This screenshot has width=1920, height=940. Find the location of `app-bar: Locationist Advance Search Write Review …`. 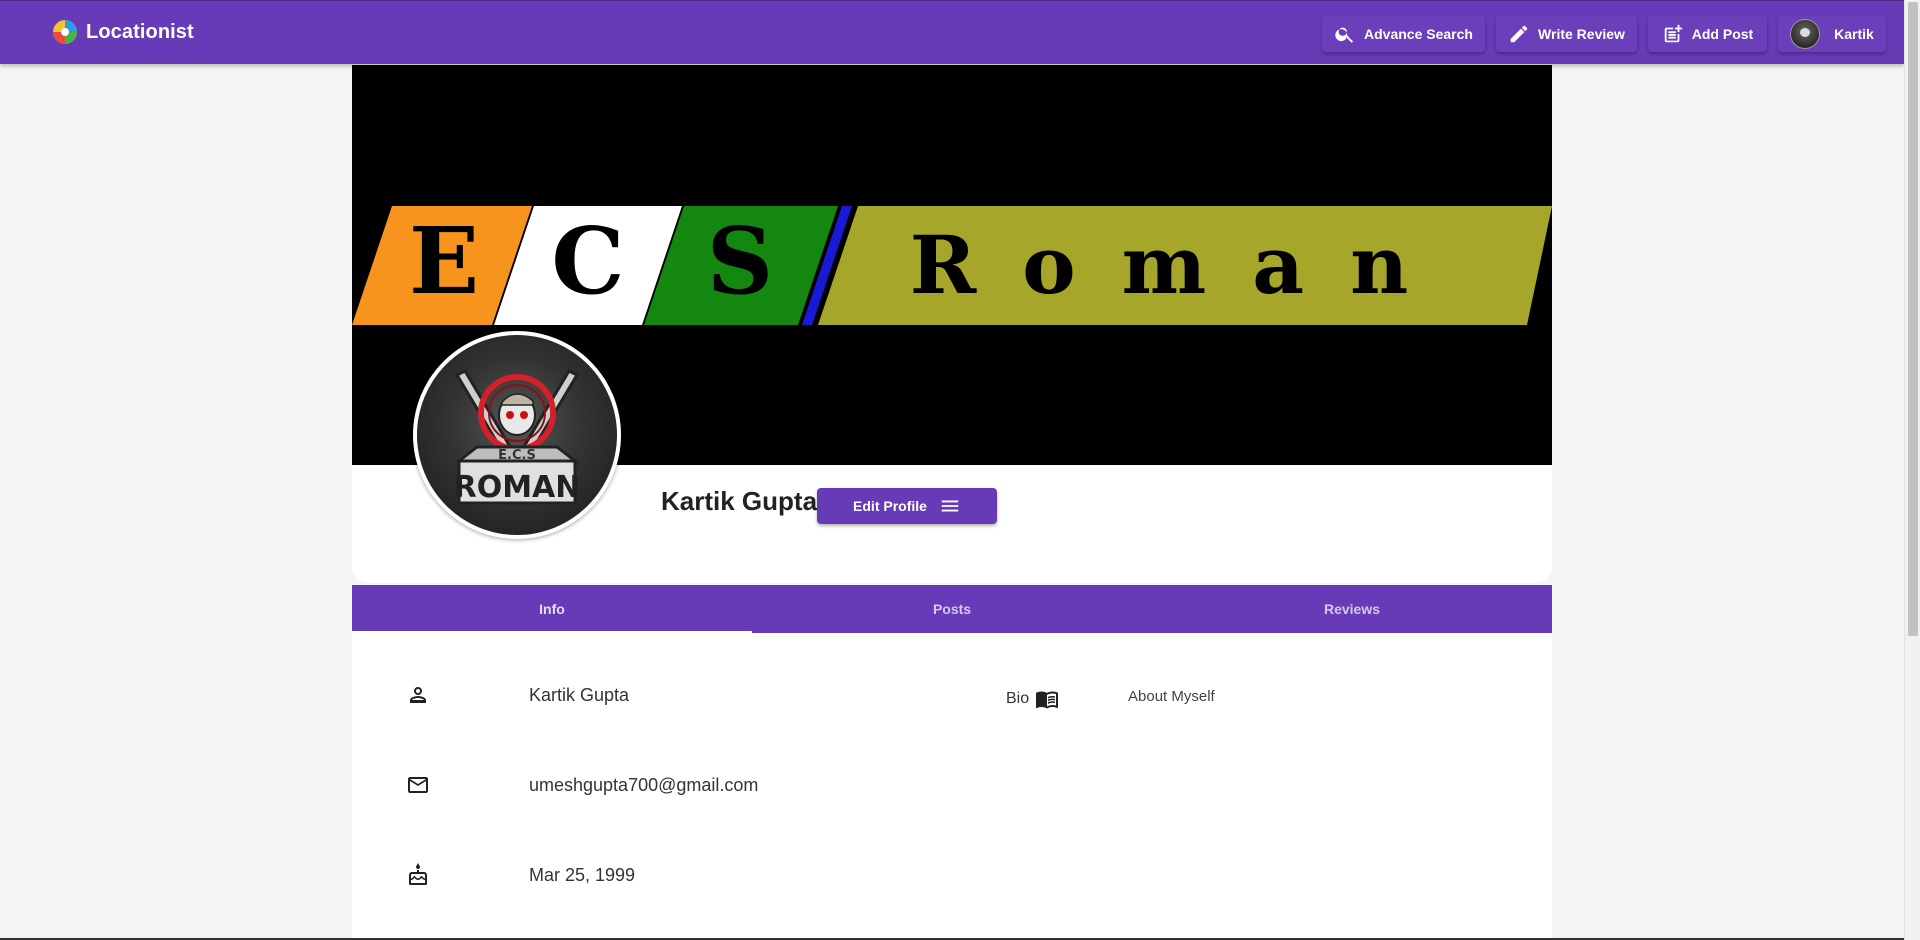

app-bar: Locationist Advance Search Write Review … is located at coordinates (952, 32).